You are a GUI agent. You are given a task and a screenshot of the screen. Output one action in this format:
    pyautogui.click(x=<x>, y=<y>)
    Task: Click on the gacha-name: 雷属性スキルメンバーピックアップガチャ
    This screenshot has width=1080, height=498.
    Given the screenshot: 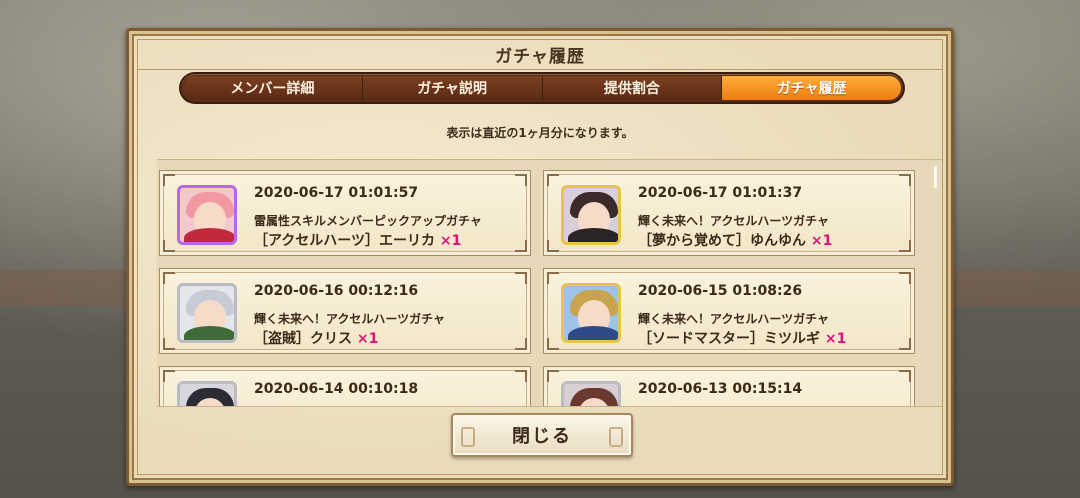 What is the action you would take?
    pyautogui.click(x=368, y=221)
    